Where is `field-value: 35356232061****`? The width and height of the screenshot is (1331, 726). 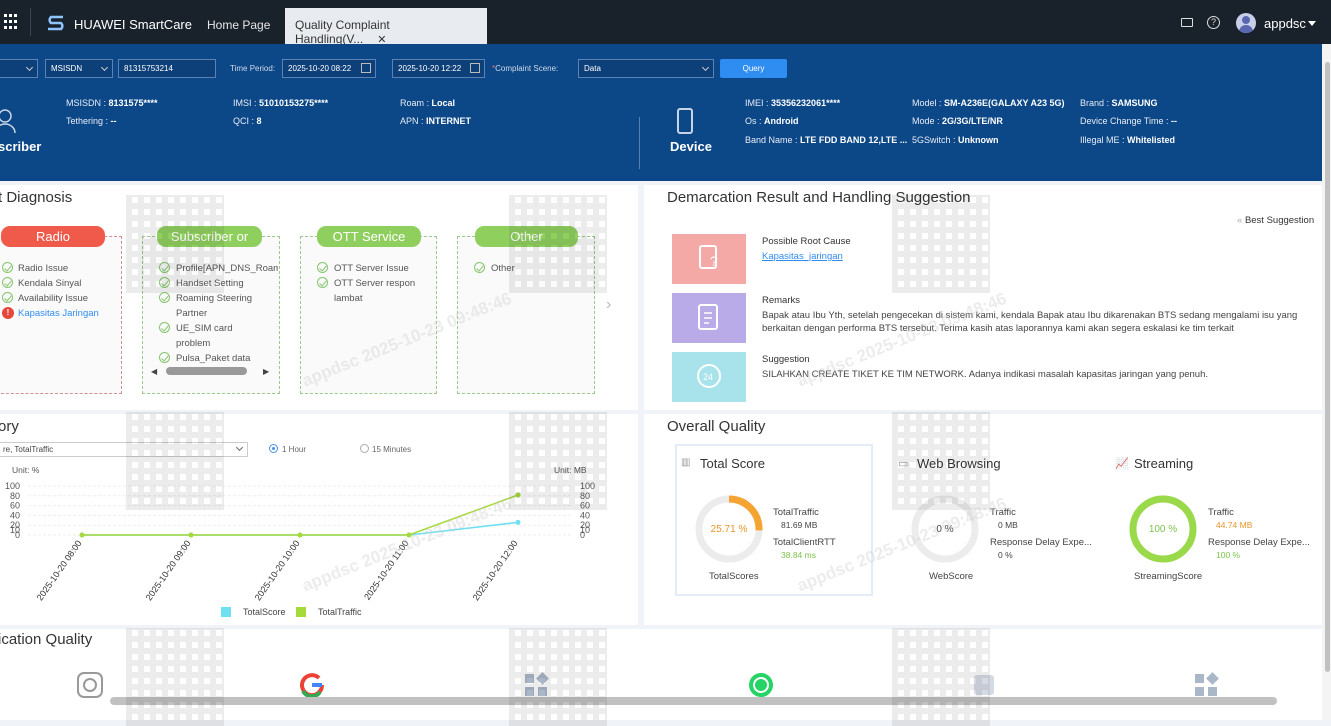 field-value: 35356232061**** is located at coordinates (806, 103).